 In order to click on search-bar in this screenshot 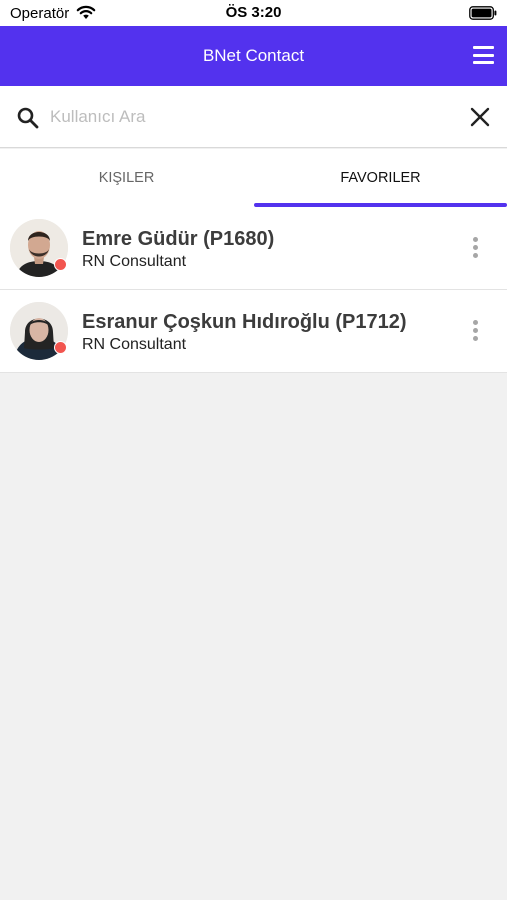, I will do `click(253, 117)`.